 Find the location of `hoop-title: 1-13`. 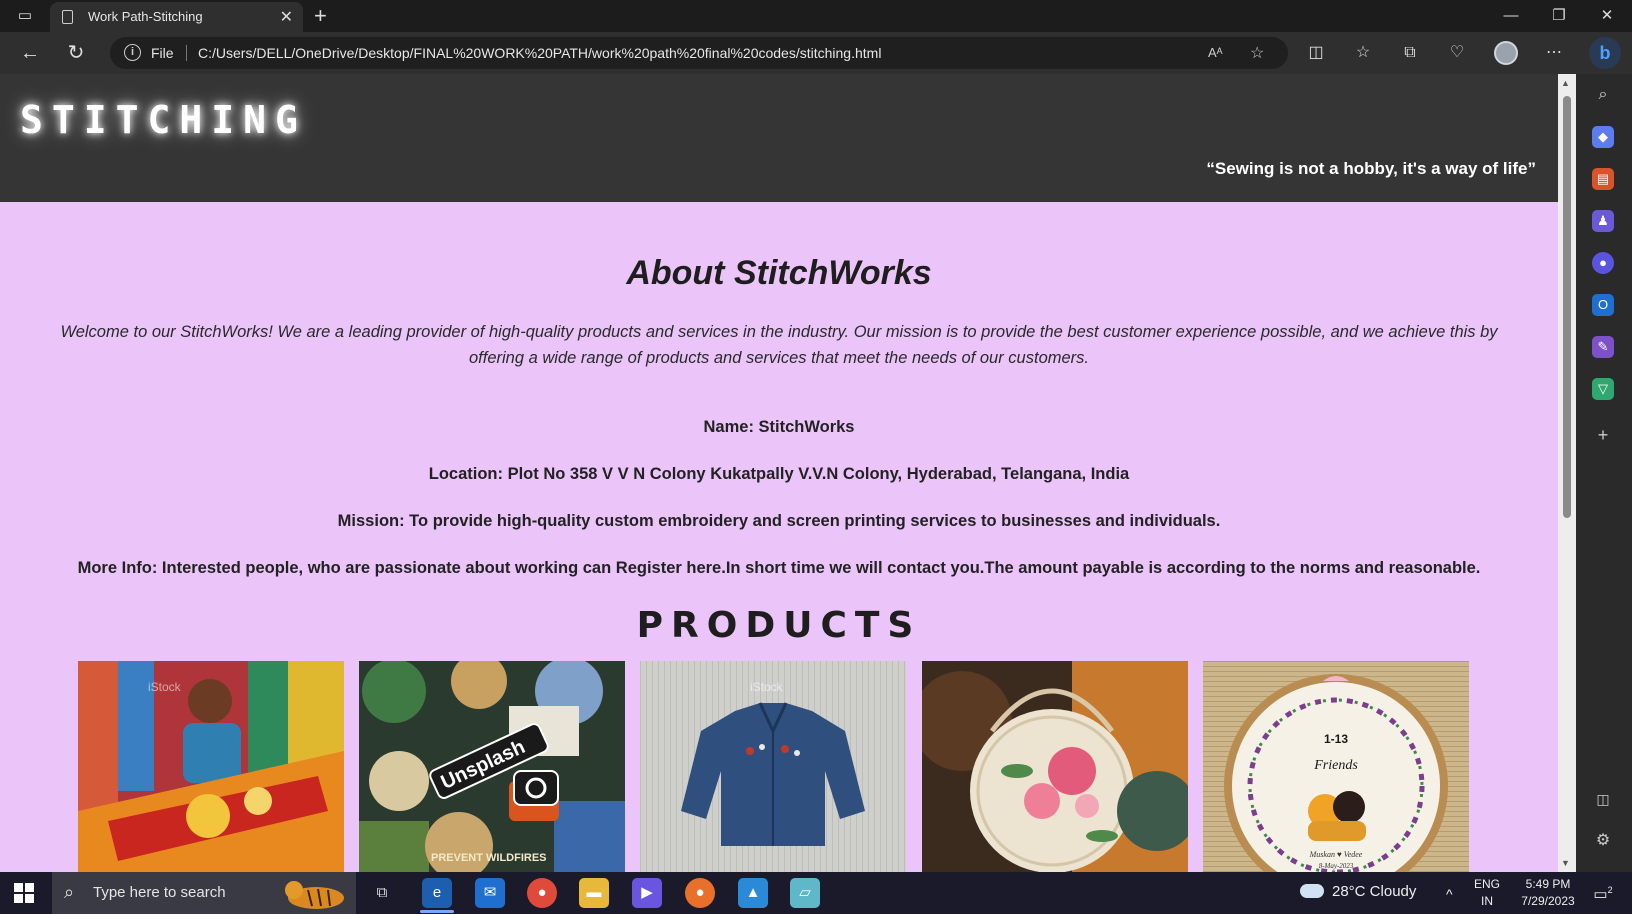

hoop-title: 1-13 is located at coordinates (1336, 739).